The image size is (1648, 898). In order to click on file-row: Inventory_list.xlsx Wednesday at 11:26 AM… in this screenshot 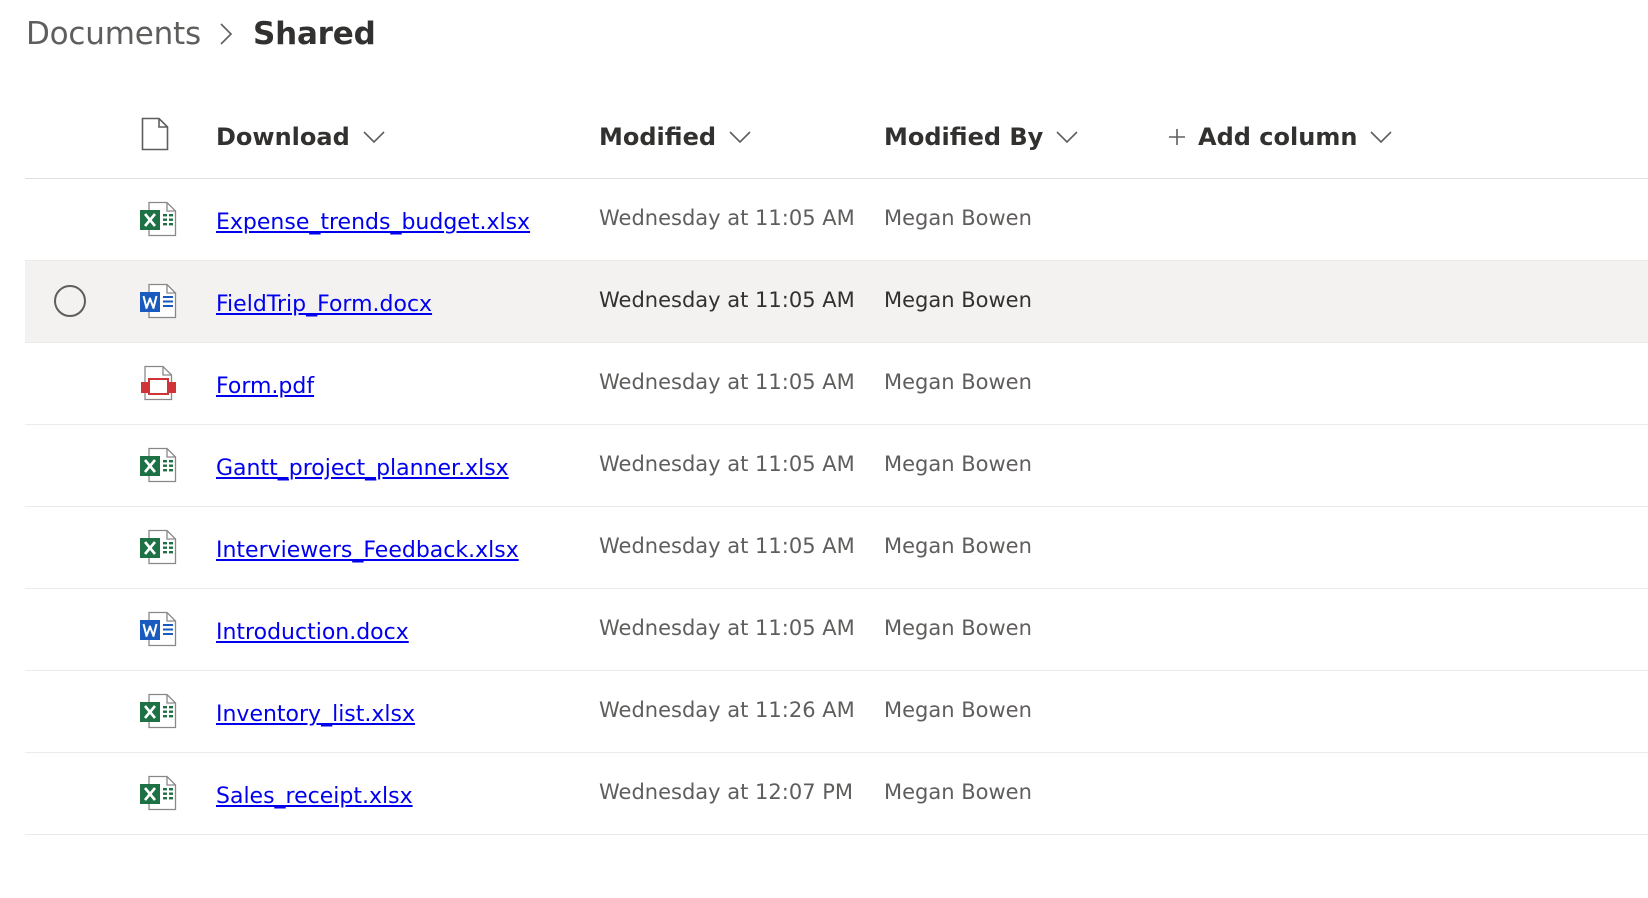, I will do `click(836, 712)`.